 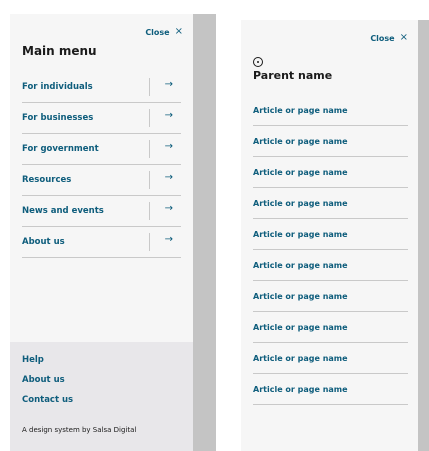 I want to click on menu-item-resources: Resources →, so click(x=101, y=180).